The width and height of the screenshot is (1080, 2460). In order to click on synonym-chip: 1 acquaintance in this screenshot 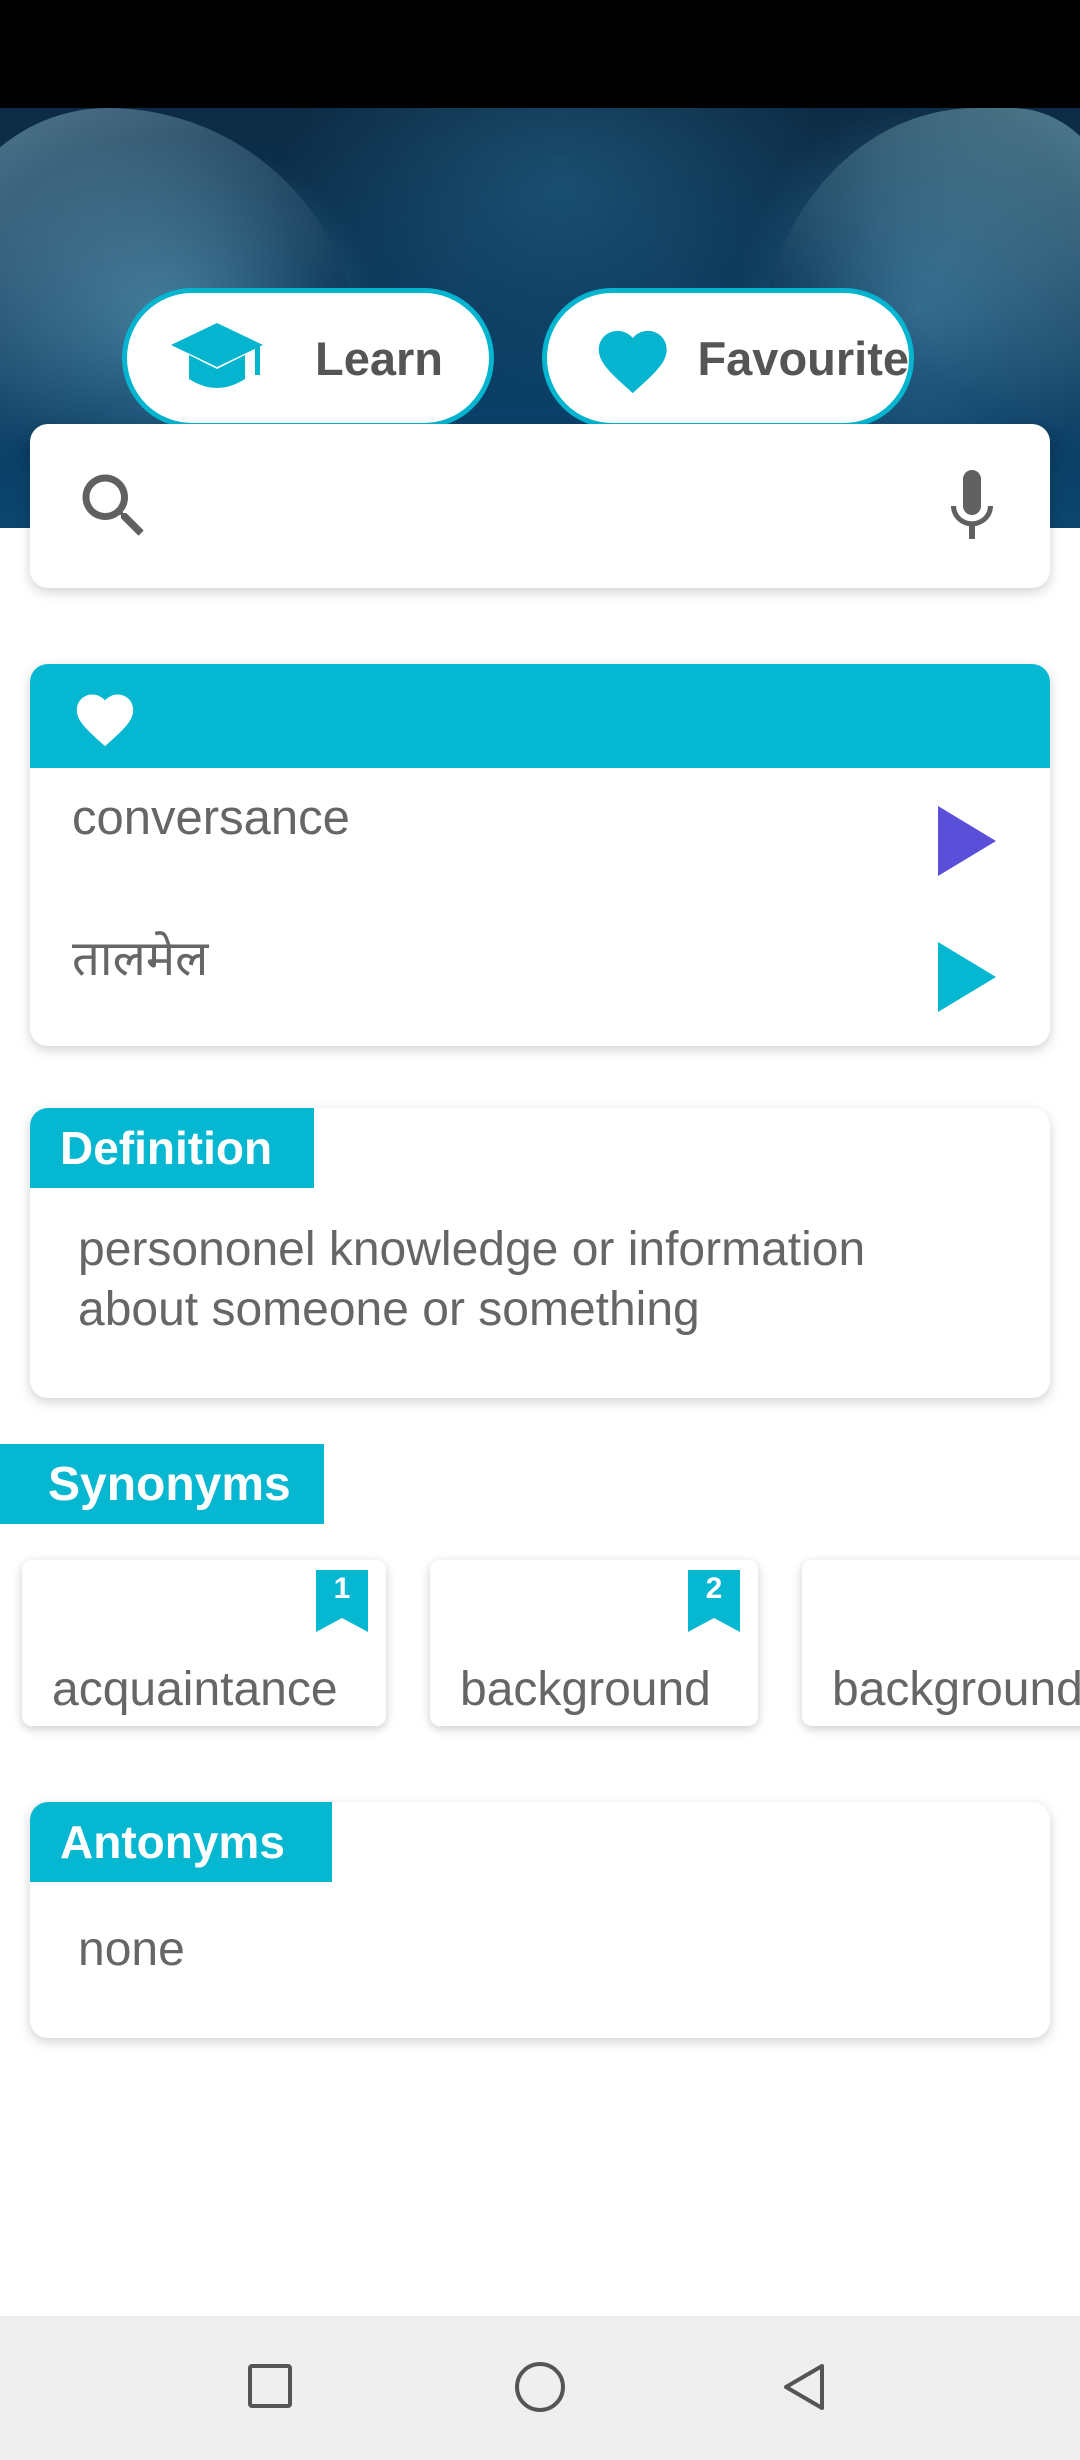, I will do `click(204, 1643)`.